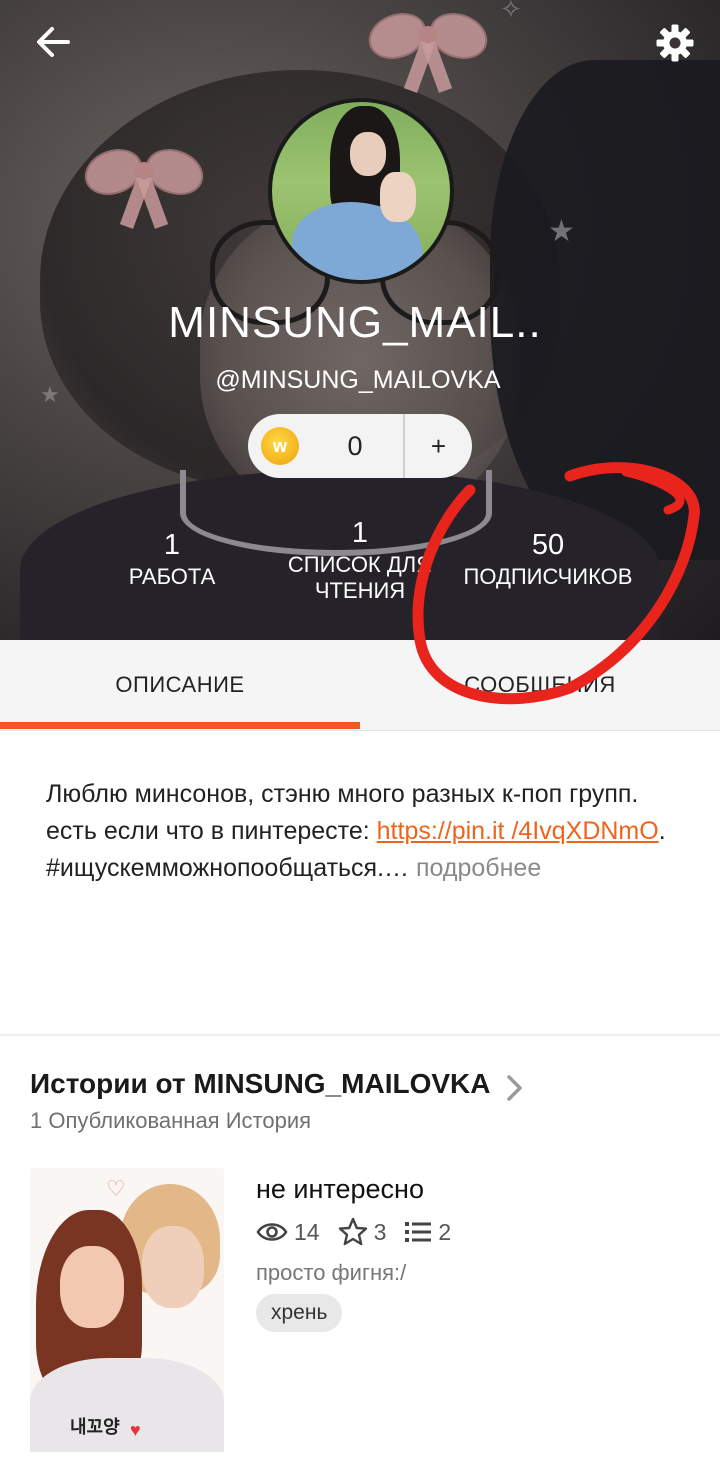  I want to click on star-decoration: ✧, so click(511, 12).